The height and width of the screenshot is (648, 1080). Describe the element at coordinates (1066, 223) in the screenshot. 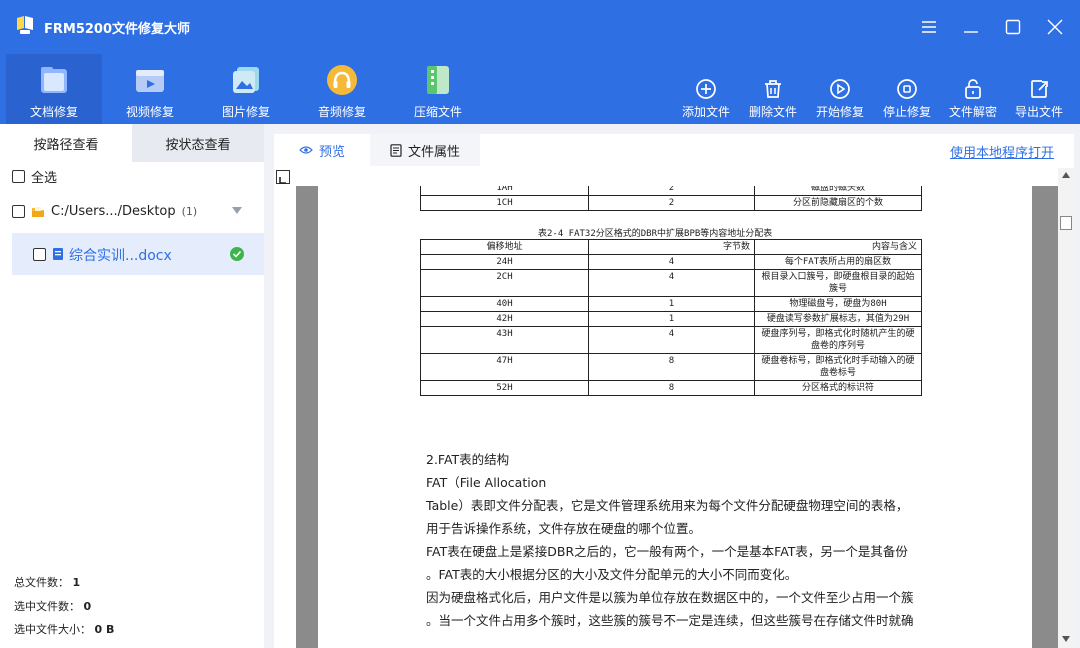

I see `scroll-thumb` at that location.